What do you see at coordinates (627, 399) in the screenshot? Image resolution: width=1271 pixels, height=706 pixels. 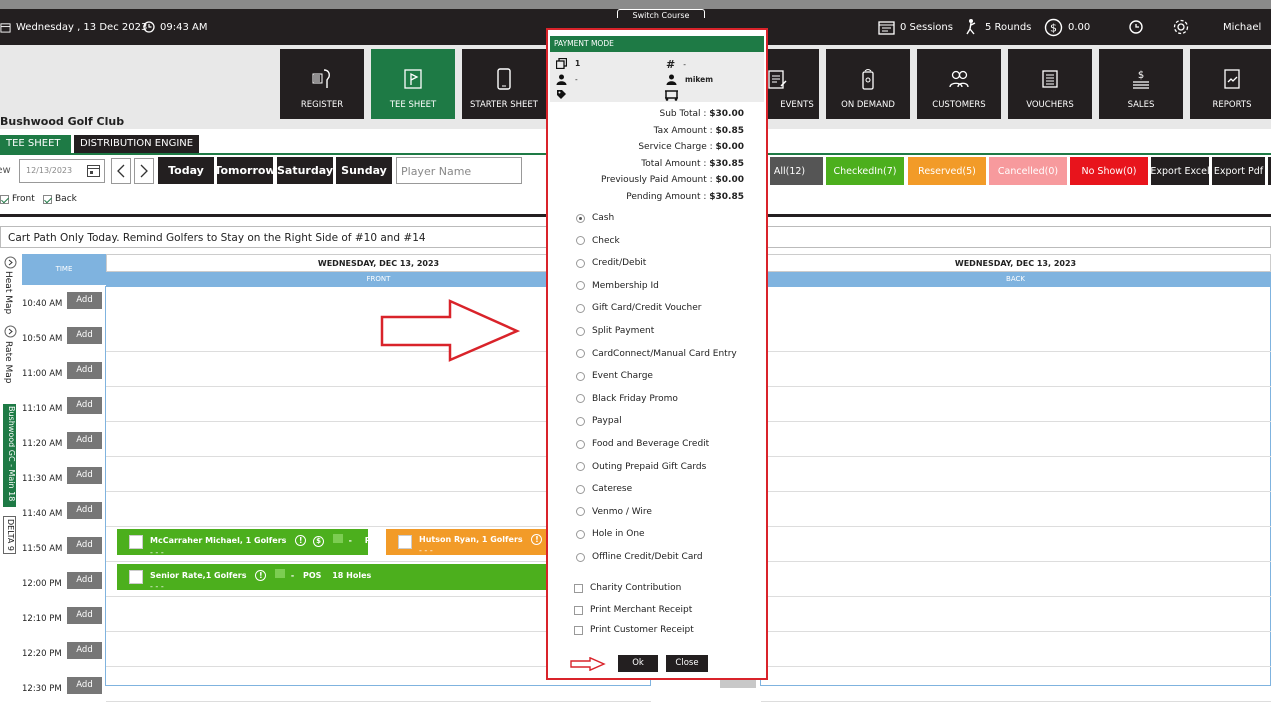 I see `payment-option: Black Friday Promo` at bounding box center [627, 399].